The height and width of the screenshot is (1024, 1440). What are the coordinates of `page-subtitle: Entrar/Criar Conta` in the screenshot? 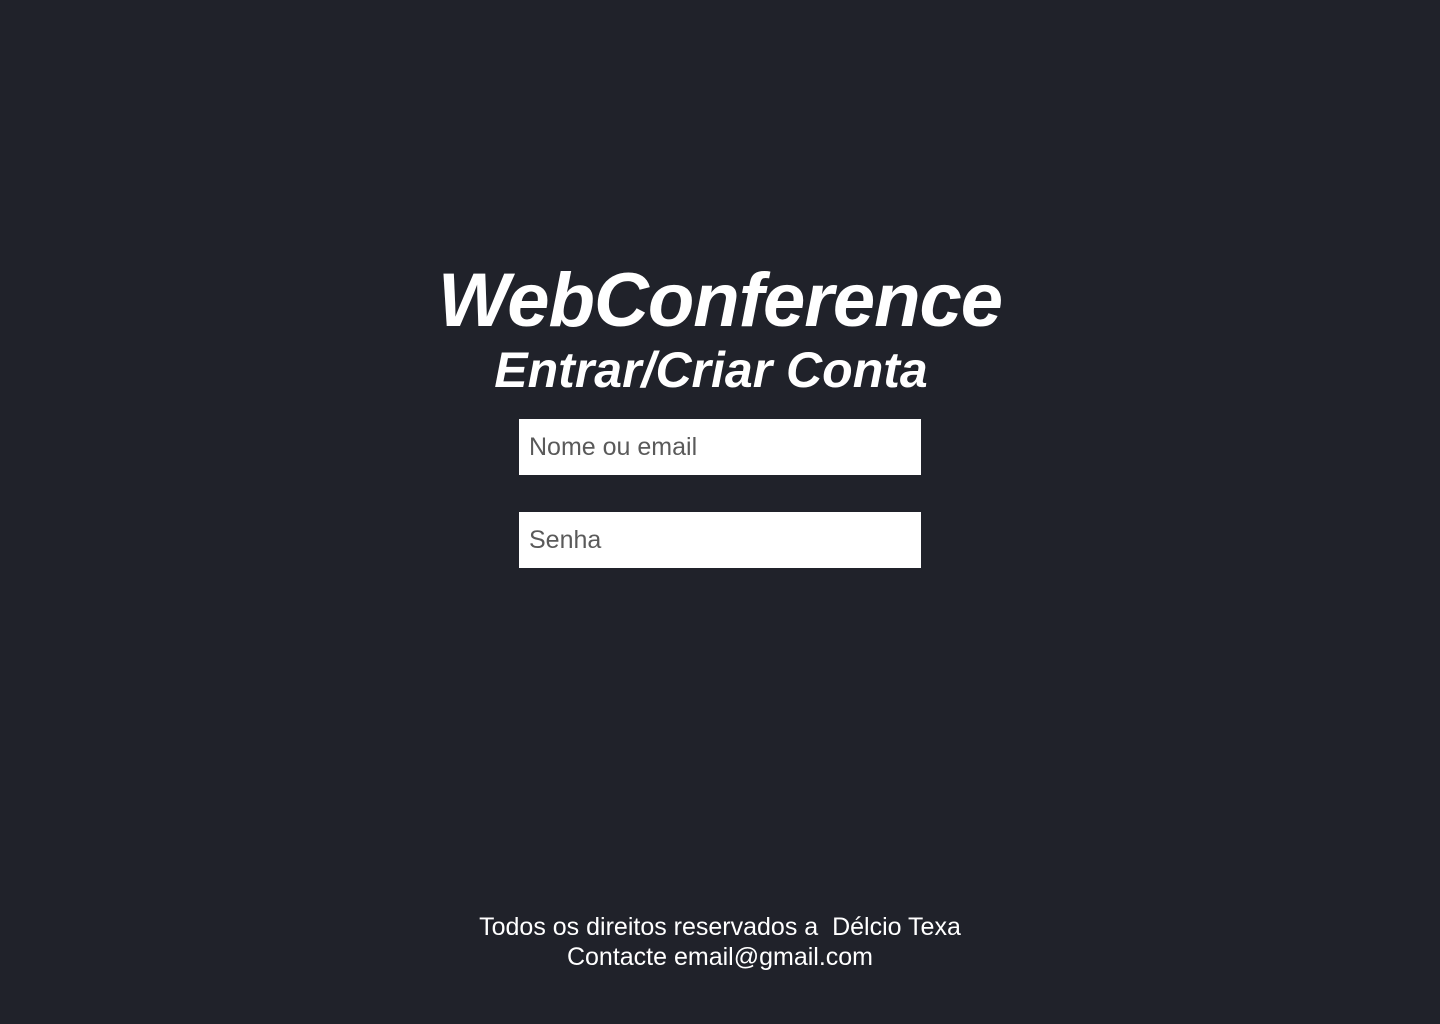 It's located at (711, 370).